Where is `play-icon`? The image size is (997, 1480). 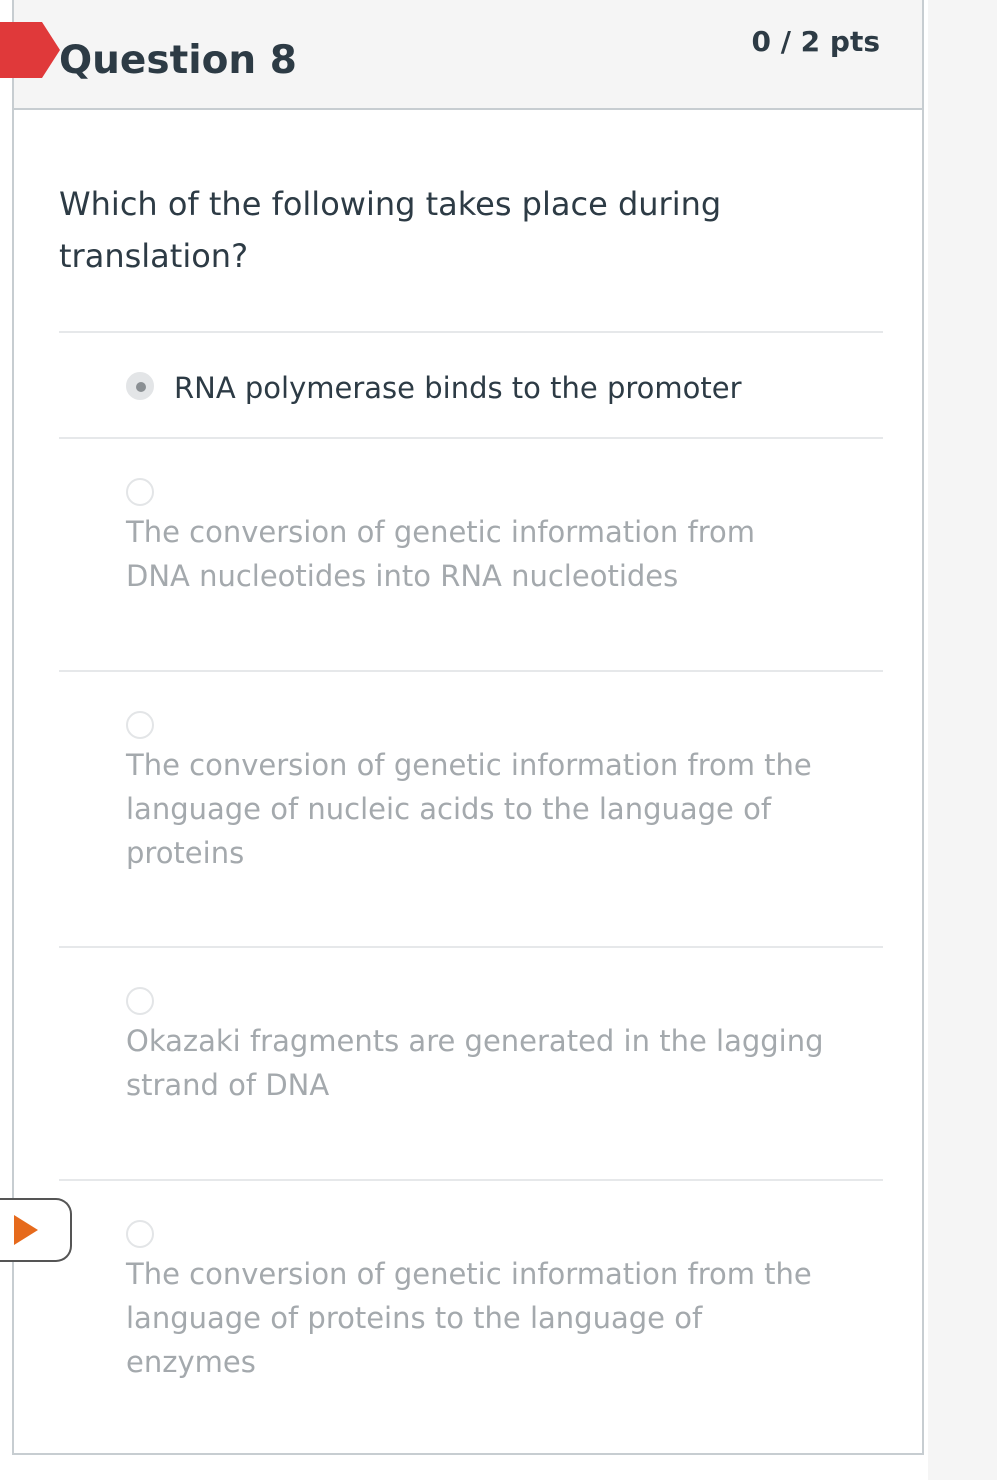 play-icon is located at coordinates (26, 1230).